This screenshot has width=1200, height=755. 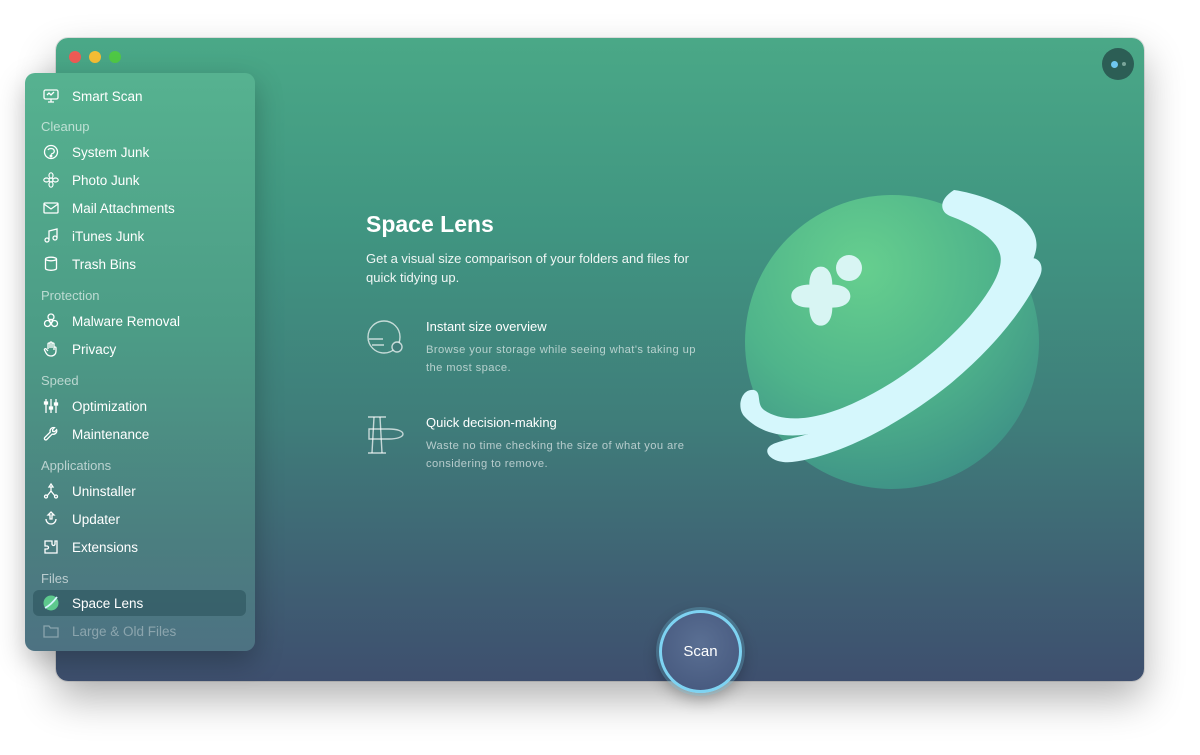 What do you see at coordinates (51, 491) in the screenshot?
I see `uninstaller-icon` at bounding box center [51, 491].